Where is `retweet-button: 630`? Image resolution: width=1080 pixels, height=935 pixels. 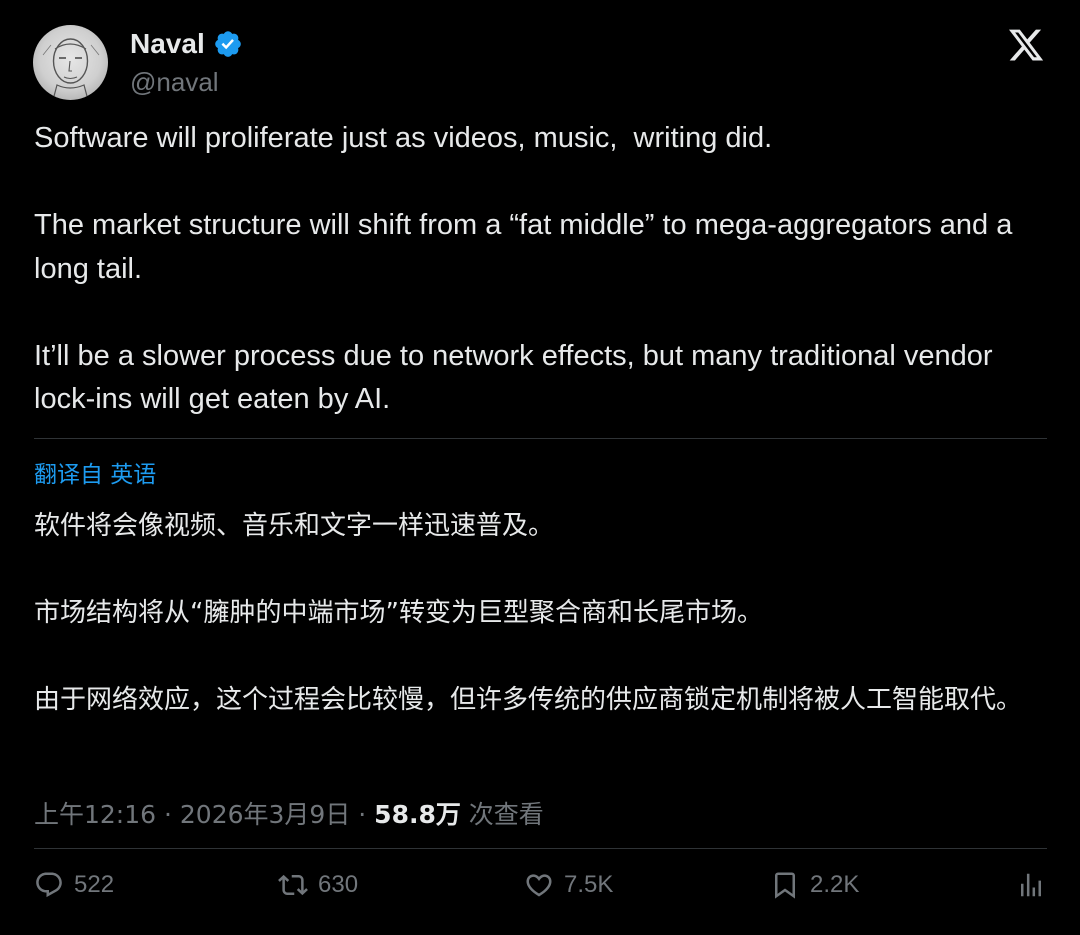 retweet-button: 630 is located at coordinates (318, 885).